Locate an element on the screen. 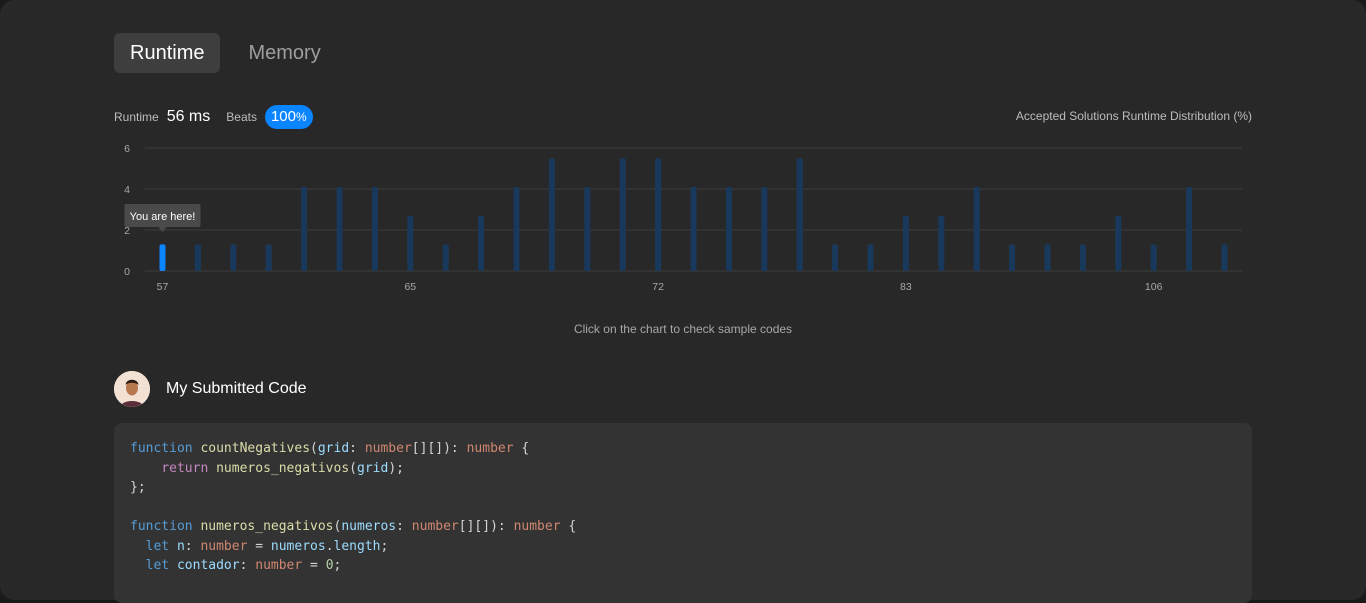 The width and height of the screenshot is (1366, 603). avatar-image is located at coordinates (132, 389).